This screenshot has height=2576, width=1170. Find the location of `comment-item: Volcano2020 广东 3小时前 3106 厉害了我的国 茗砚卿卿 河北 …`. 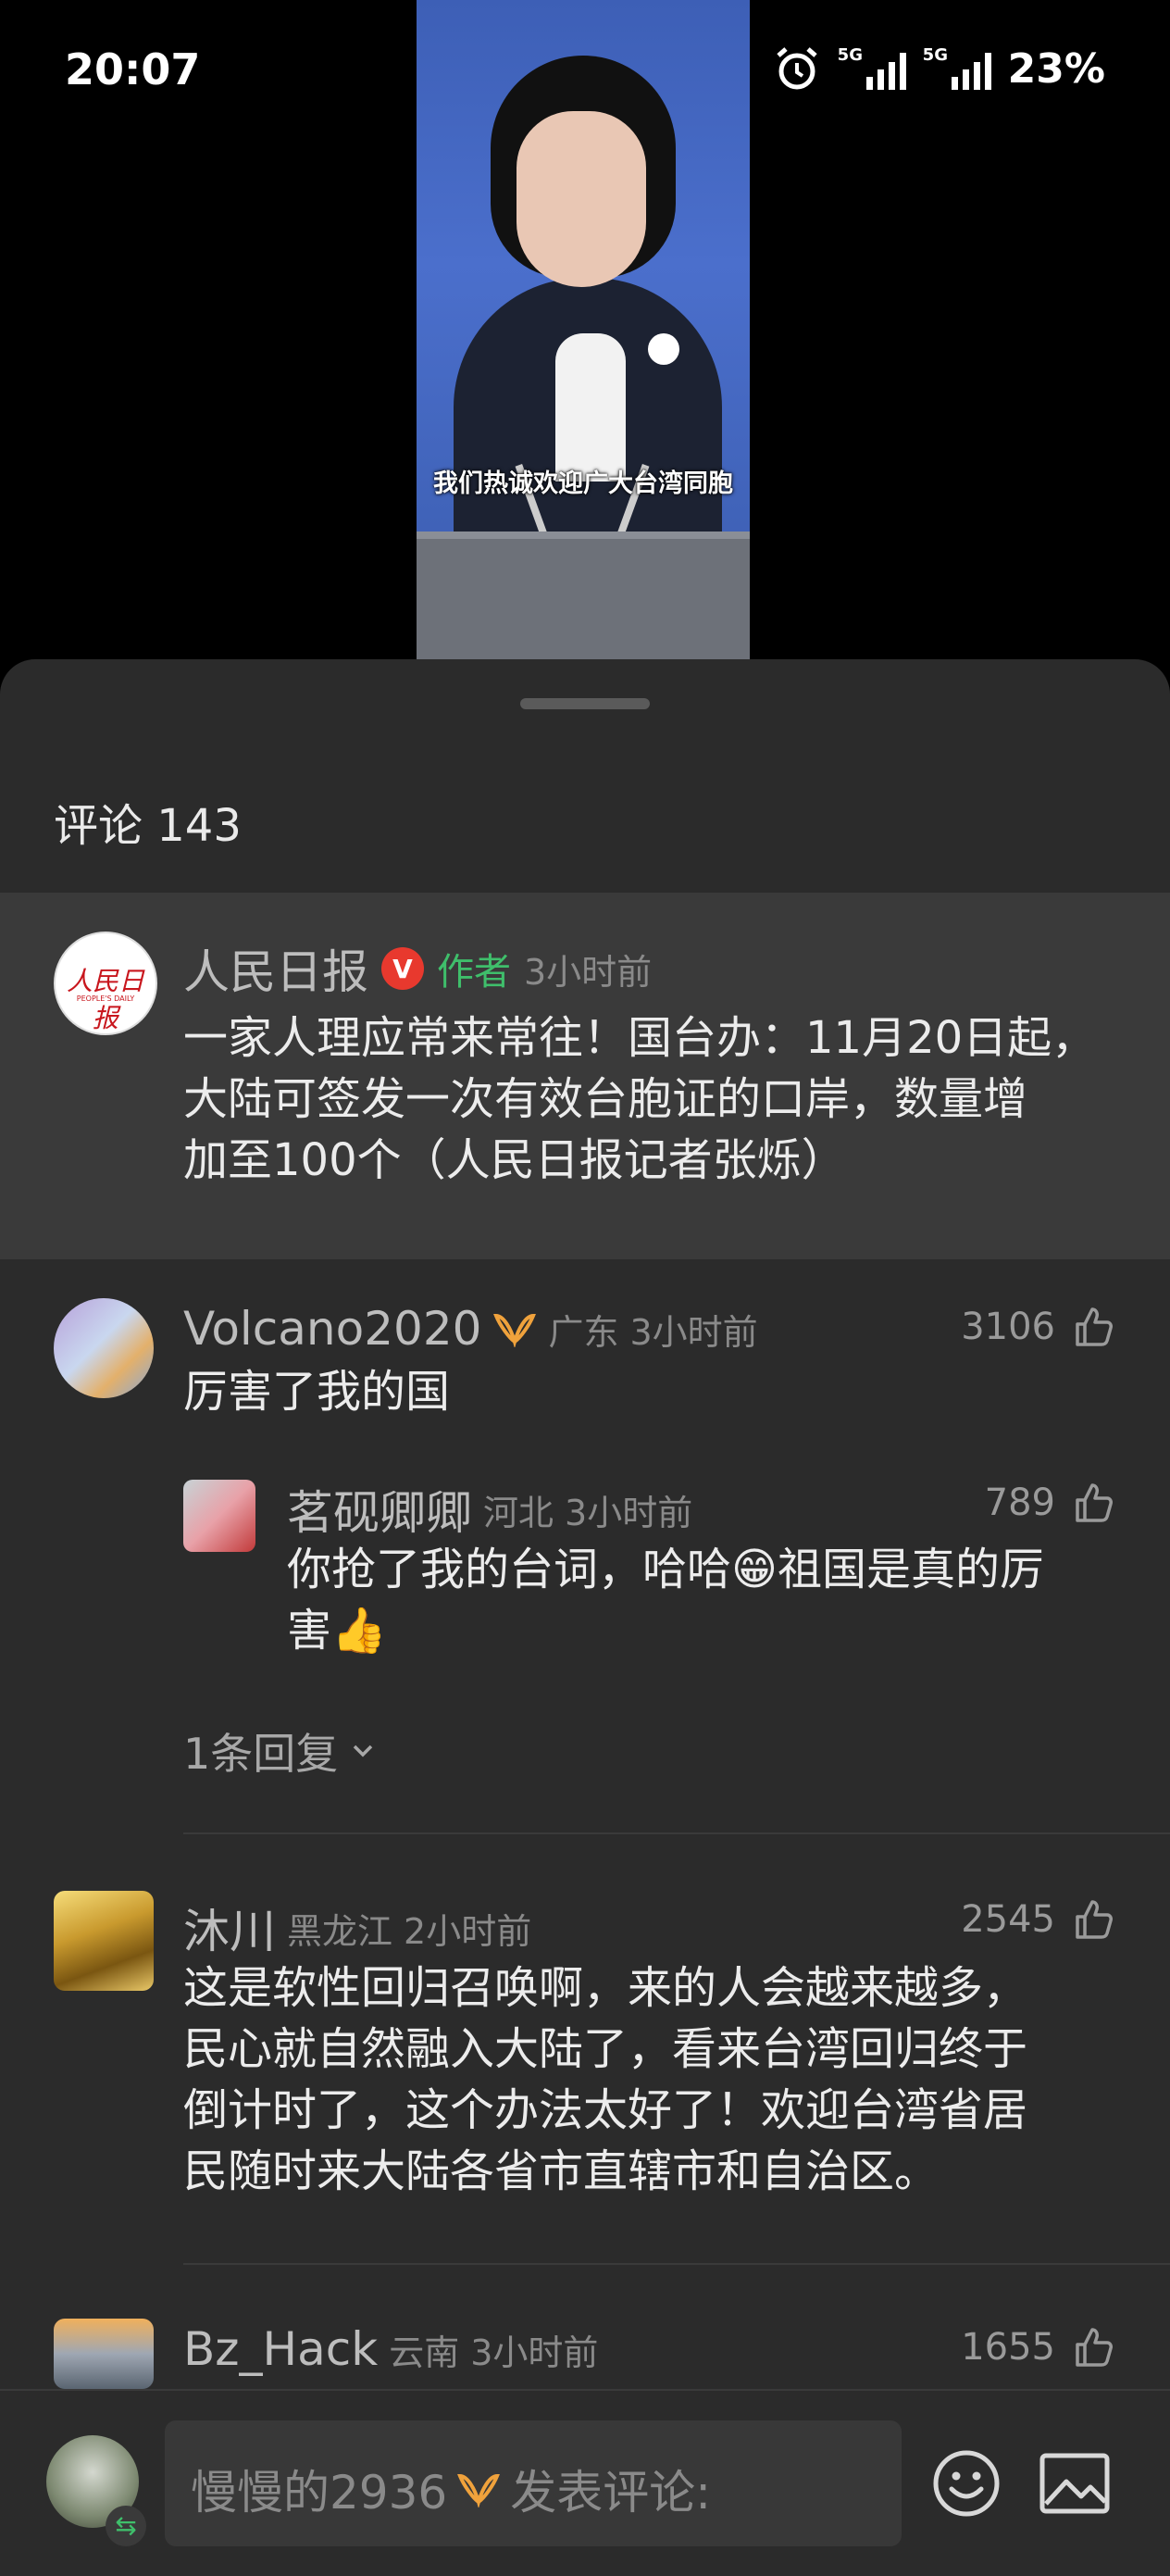

comment-item: Volcano2020 广东 3小时前 3106 厉害了我的国 茗砚卿卿 河北 … is located at coordinates (585, 1488).